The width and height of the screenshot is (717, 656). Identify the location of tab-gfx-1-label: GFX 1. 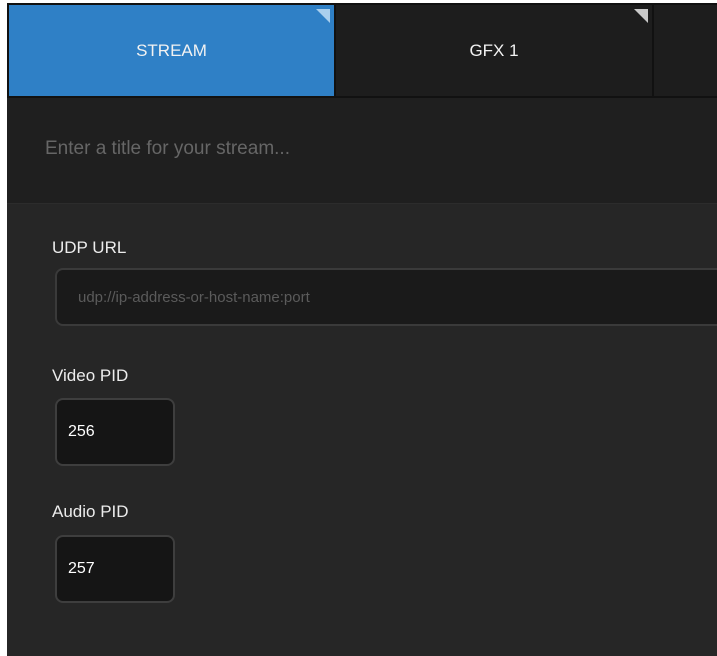
(494, 50).